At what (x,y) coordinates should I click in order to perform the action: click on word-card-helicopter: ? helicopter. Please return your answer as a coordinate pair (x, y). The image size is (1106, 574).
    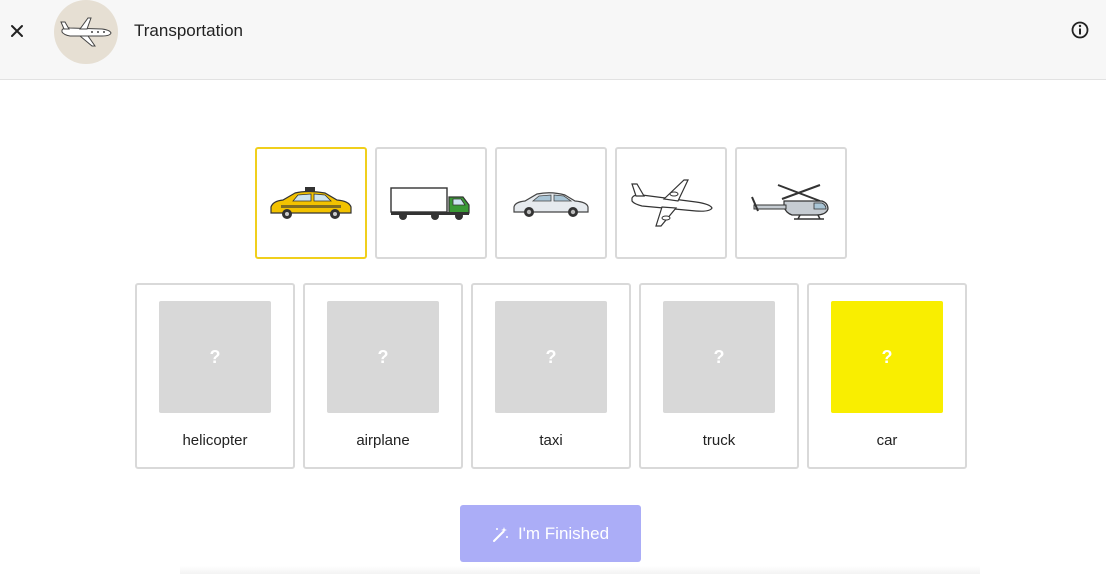
    Looking at the image, I should click on (215, 376).